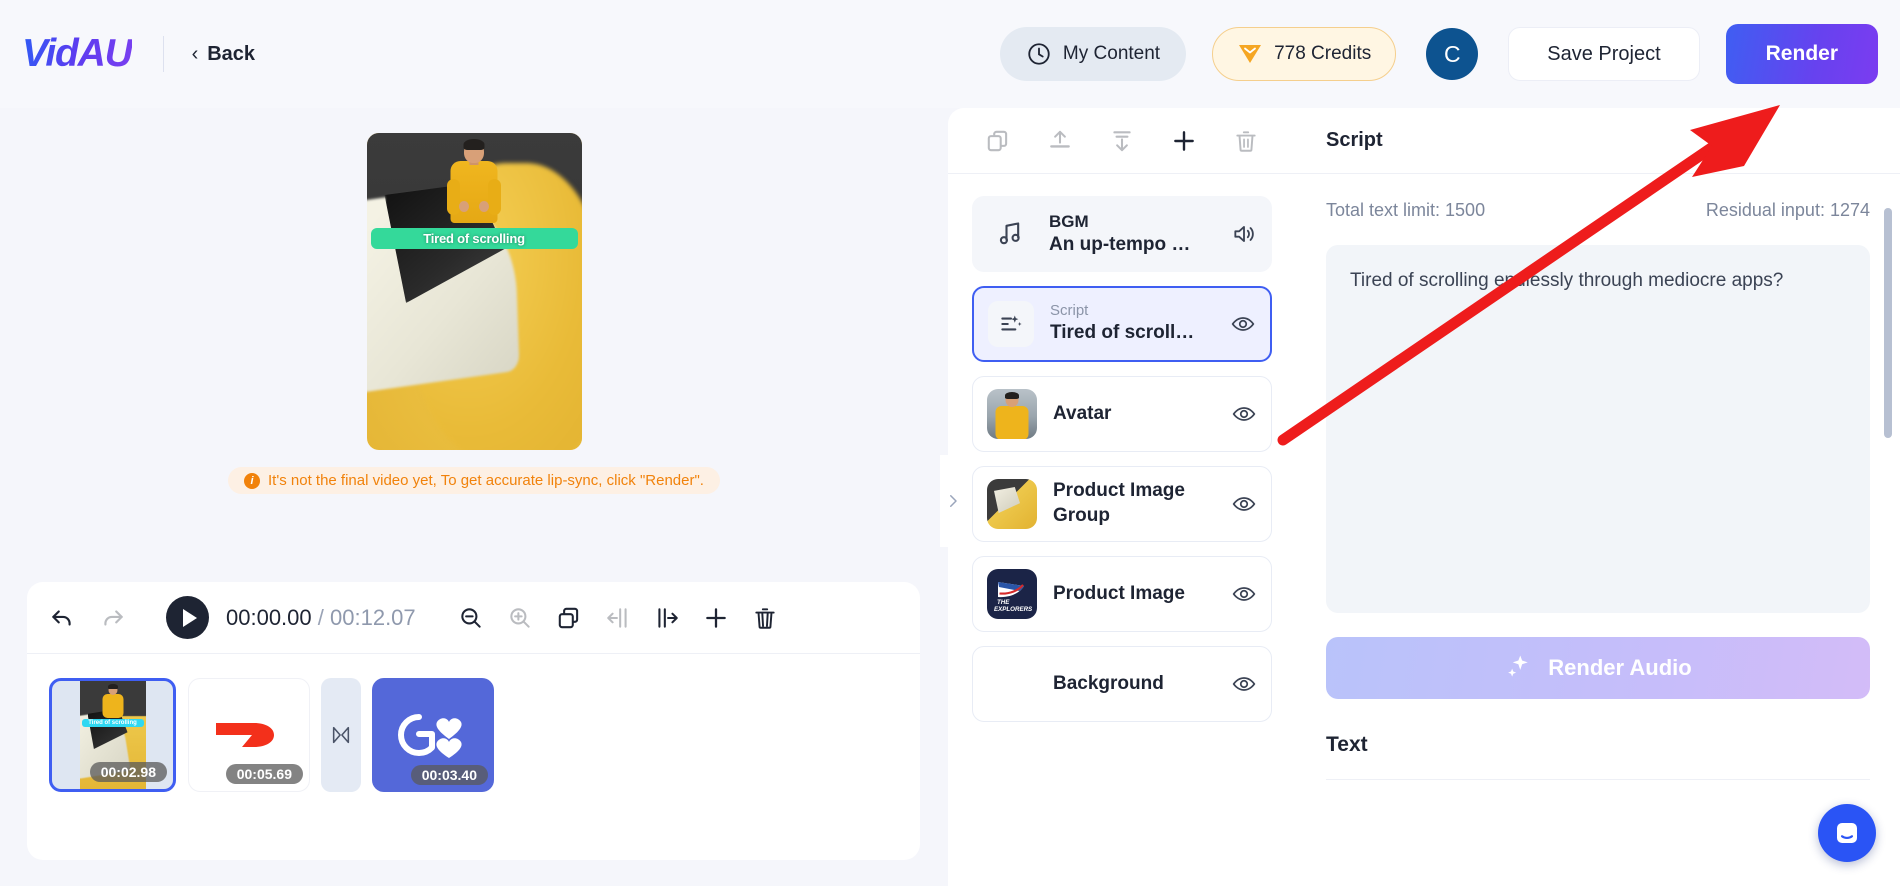  What do you see at coordinates (1119, 503) in the screenshot?
I see `layer-title: Product Image Group` at bounding box center [1119, 503].